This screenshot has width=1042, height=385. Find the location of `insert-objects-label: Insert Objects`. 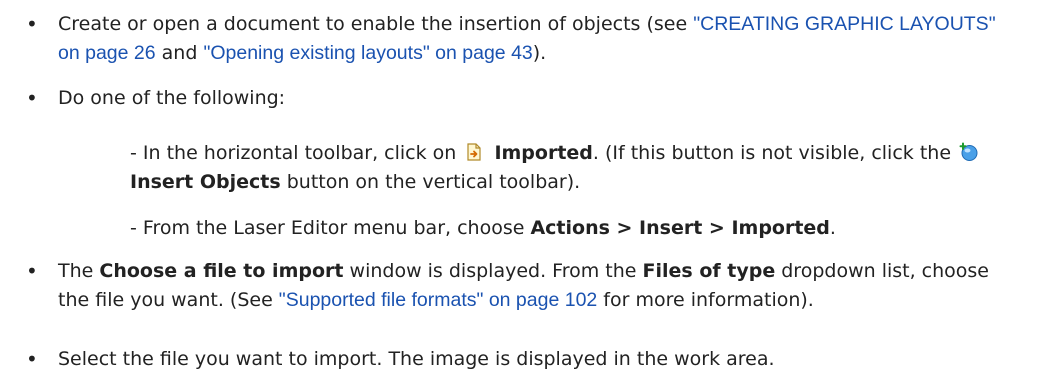

insert-objects-label: Insert Objects is located at coordinates (205, 182).